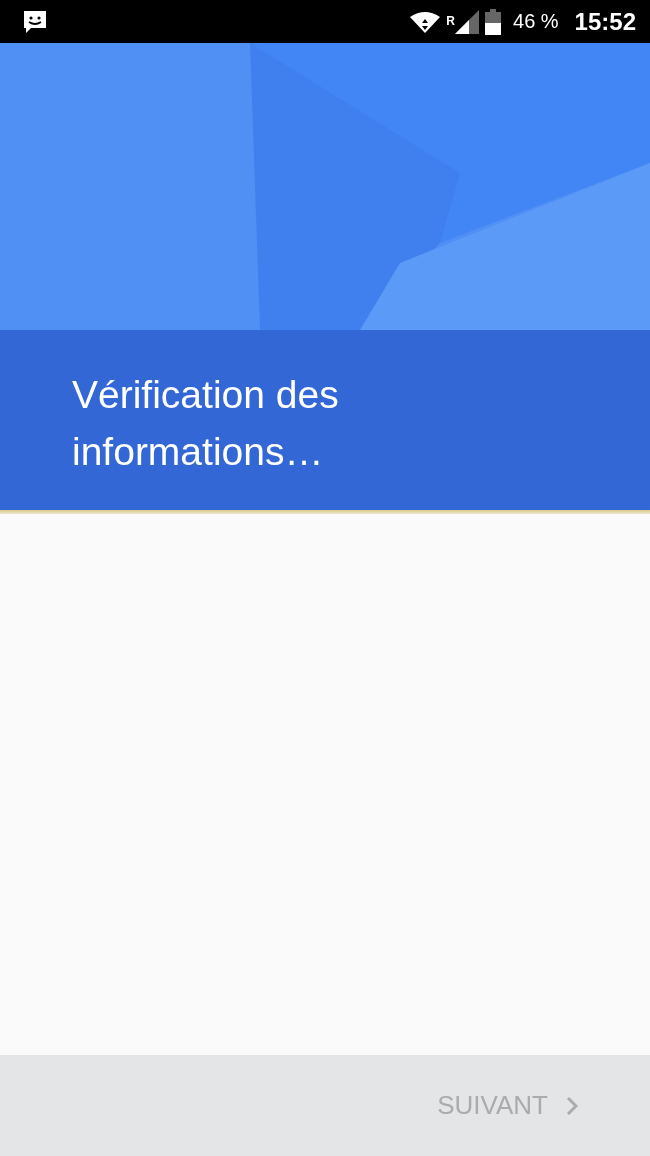 This screenshot has width=650, height=1156. What do you see at coordinates (605, 21) in the screenshot?
I see `clock: 15:52` at bounding box center [605, 21].